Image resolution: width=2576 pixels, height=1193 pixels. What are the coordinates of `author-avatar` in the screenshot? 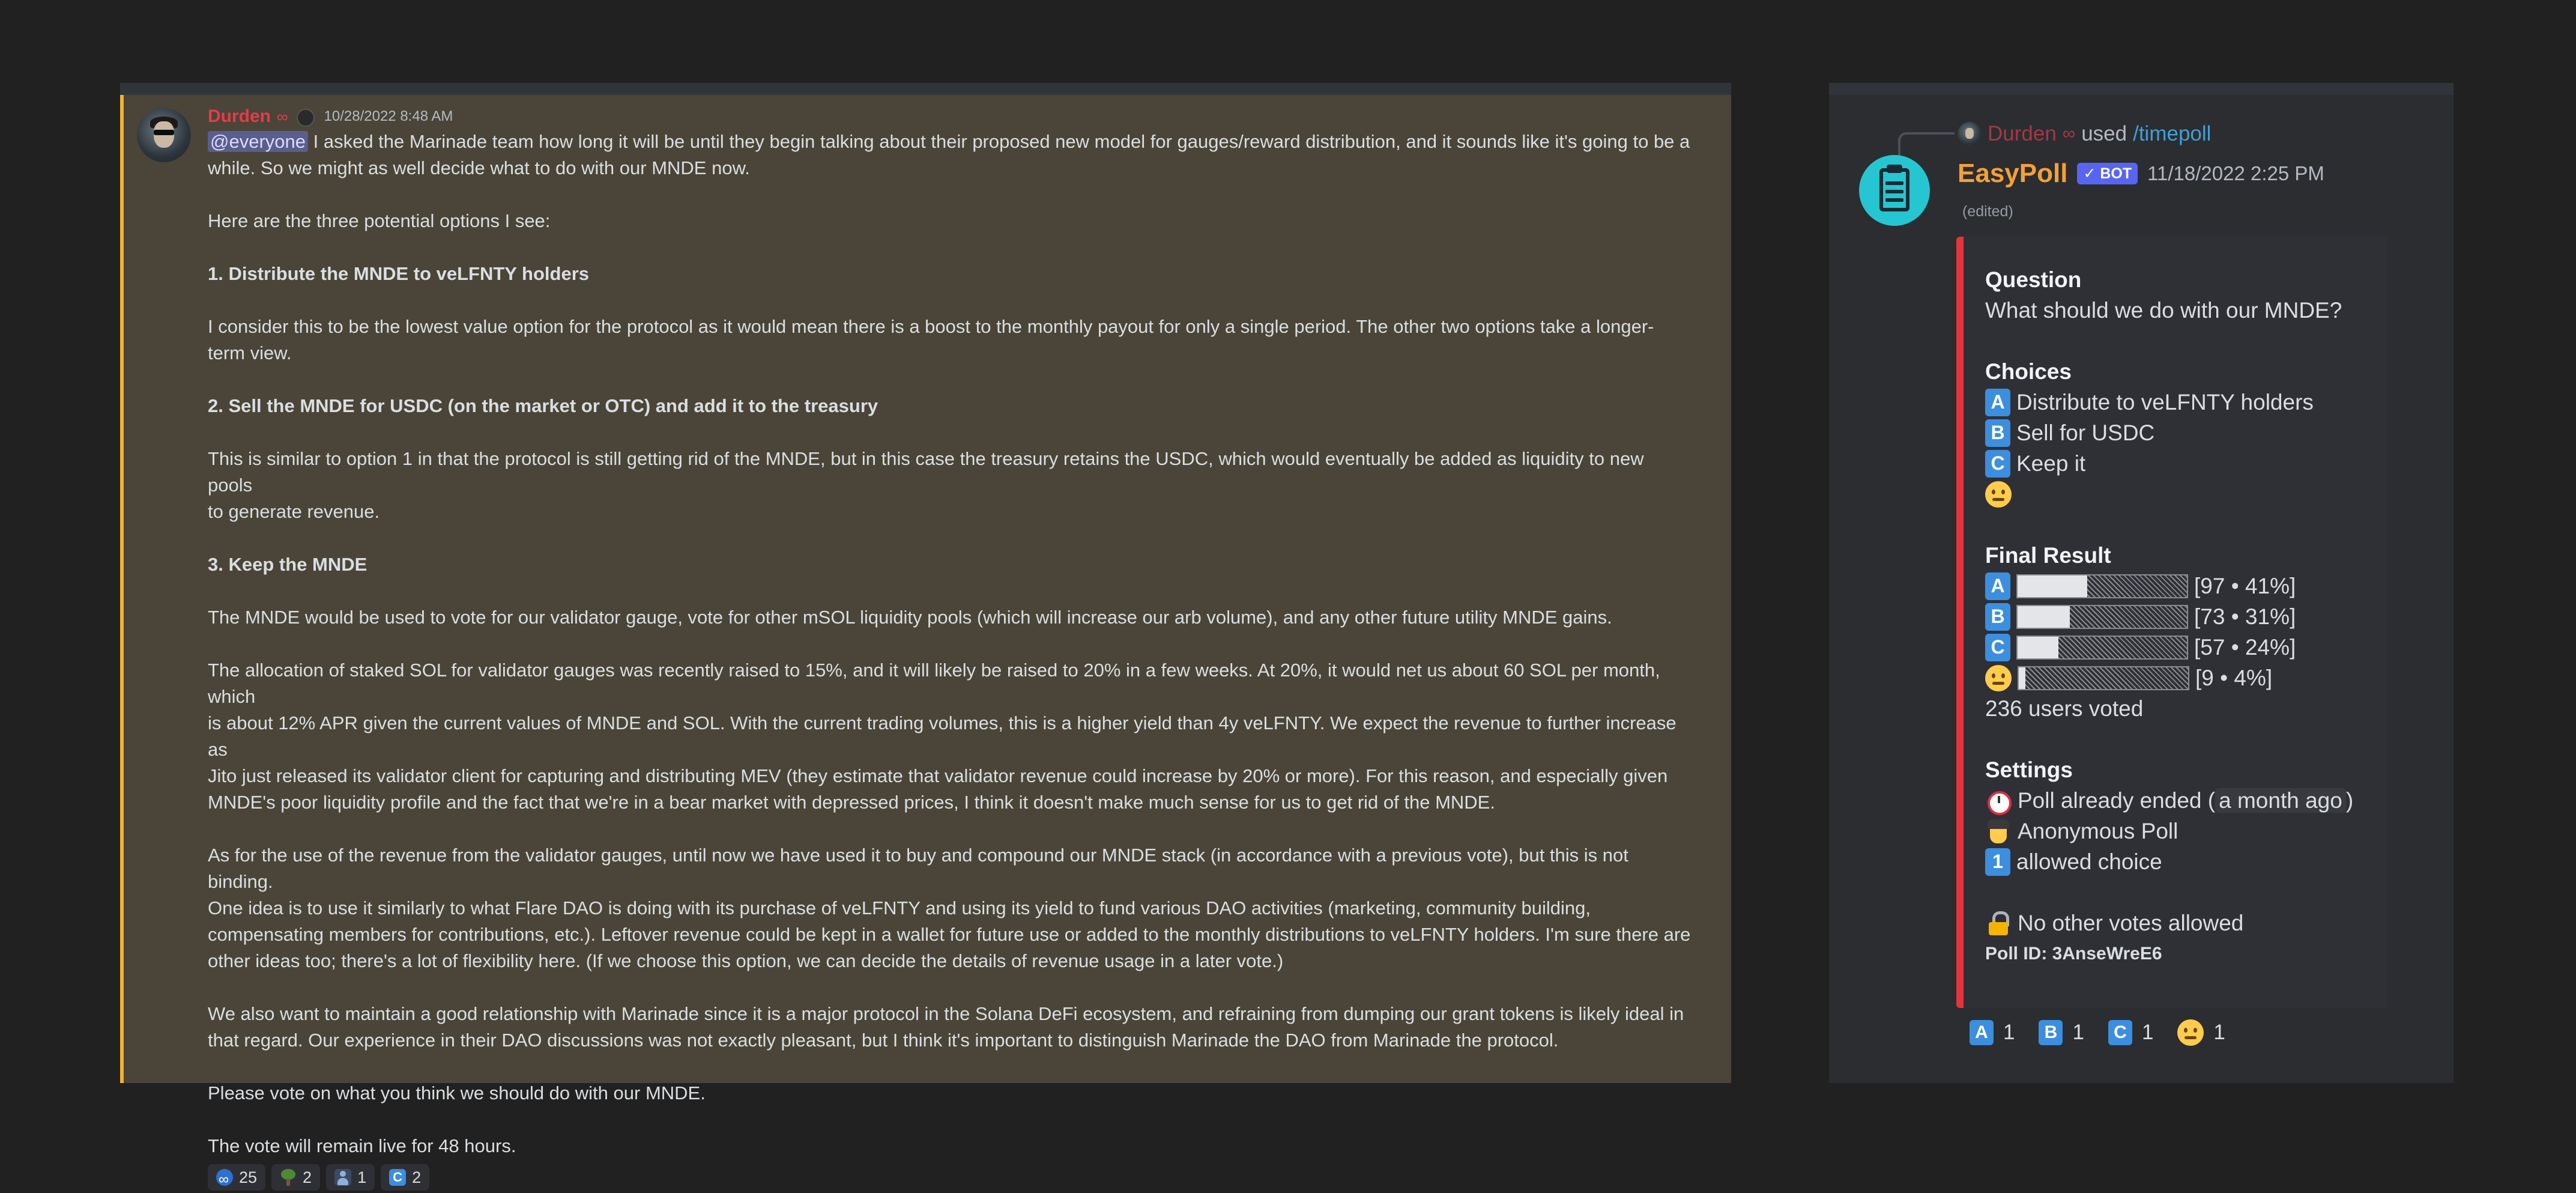 It's located at (164, 135).